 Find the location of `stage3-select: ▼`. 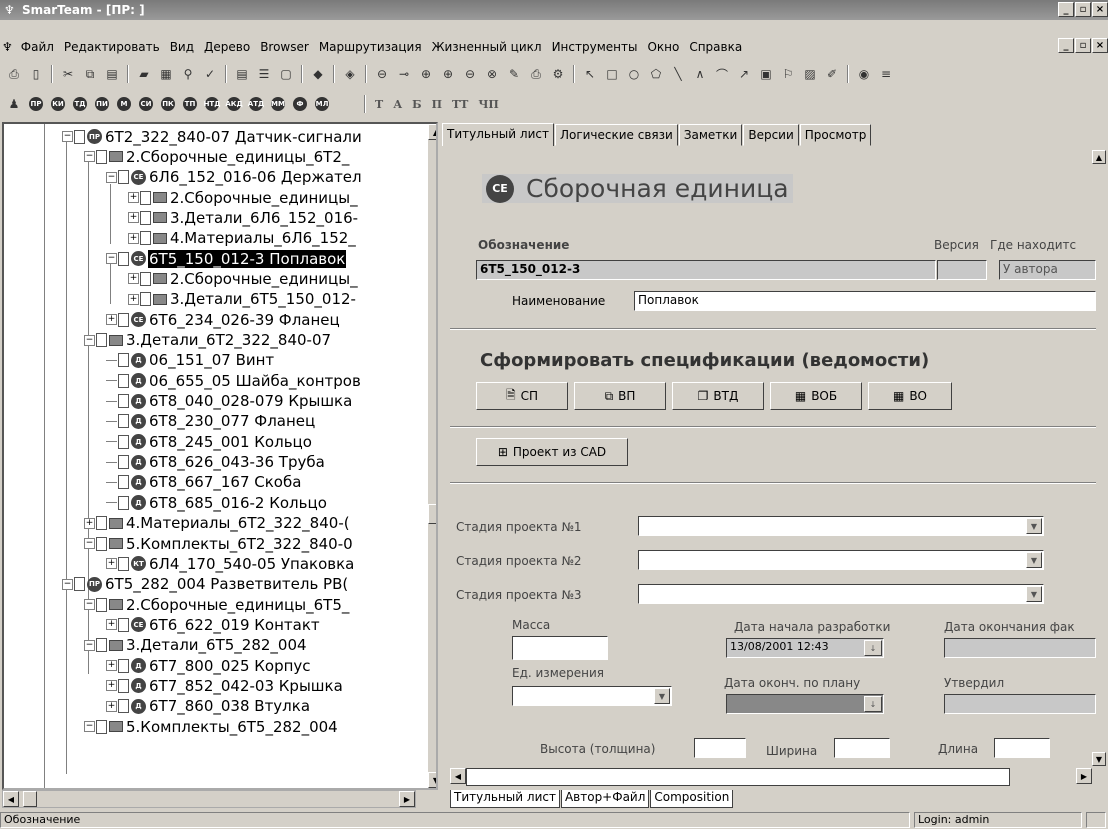

stage3-select: ▼ is located at coordinates (841, 594).